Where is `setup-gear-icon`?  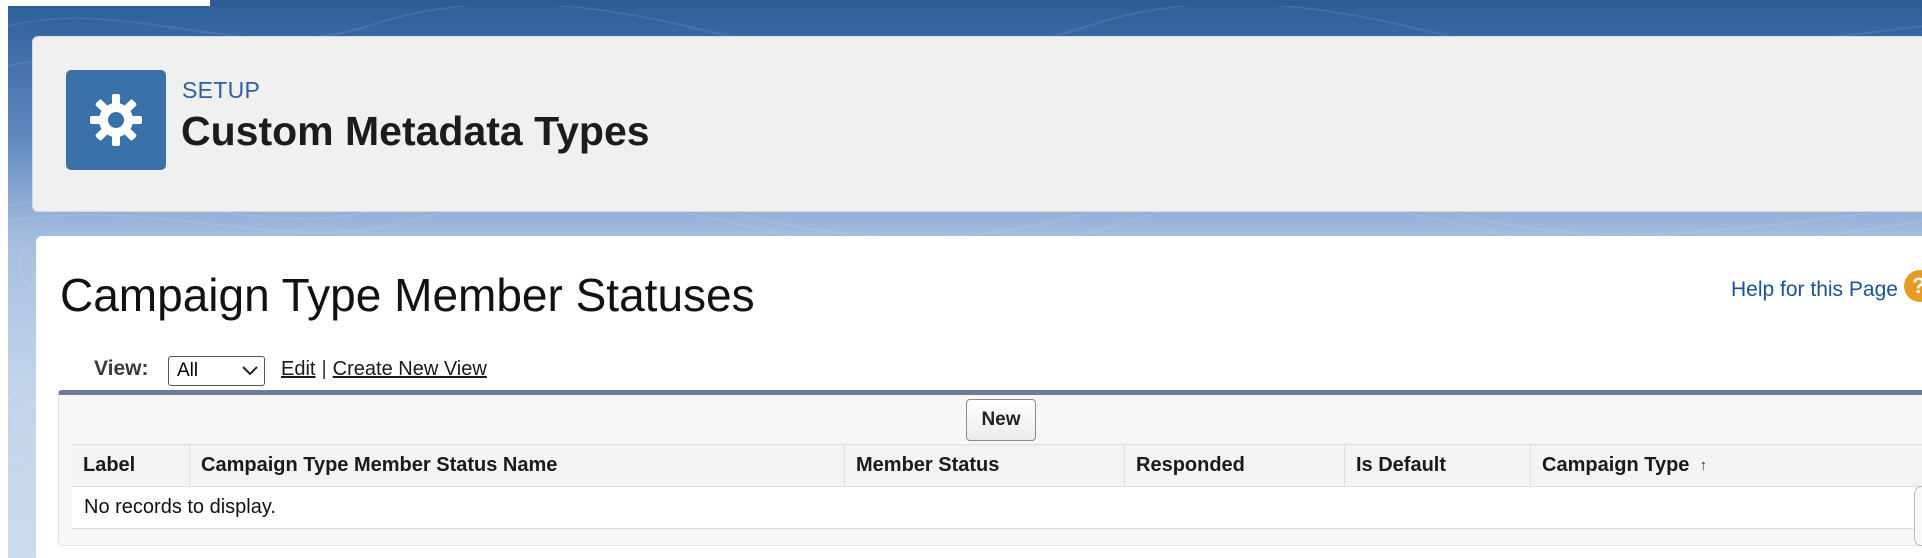 setup-gear-icon is located at coordinates (116, 120).